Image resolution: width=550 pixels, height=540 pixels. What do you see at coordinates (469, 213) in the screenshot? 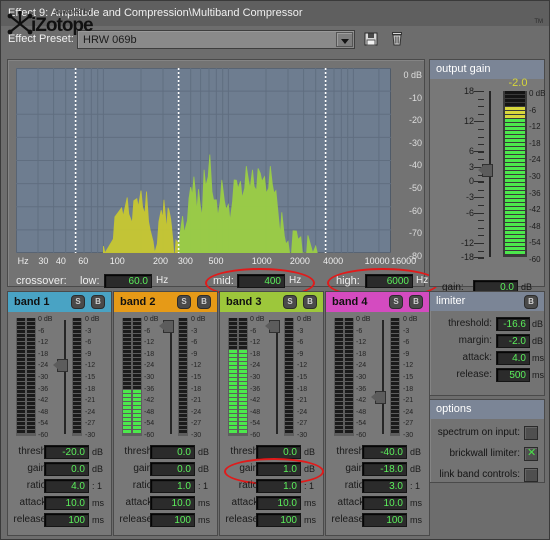
I see `fader-tick-label: -6` at bounding box center [469, 213].